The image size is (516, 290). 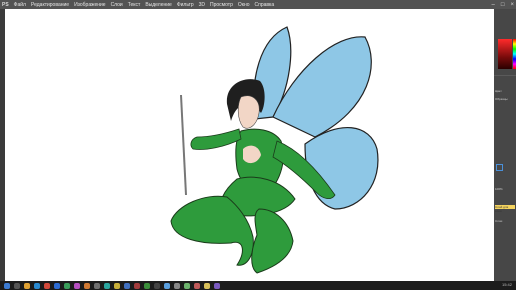 I want to click on color-picker-field, so click(x=505, y=54).